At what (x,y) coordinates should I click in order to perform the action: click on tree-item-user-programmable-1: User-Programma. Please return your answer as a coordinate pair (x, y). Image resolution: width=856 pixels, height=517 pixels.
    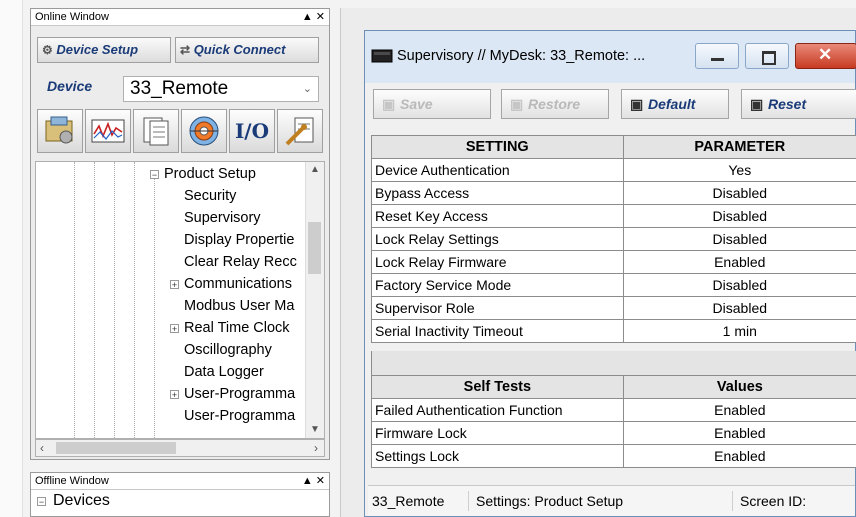
    Looking at the image, I should click on (239, 394).